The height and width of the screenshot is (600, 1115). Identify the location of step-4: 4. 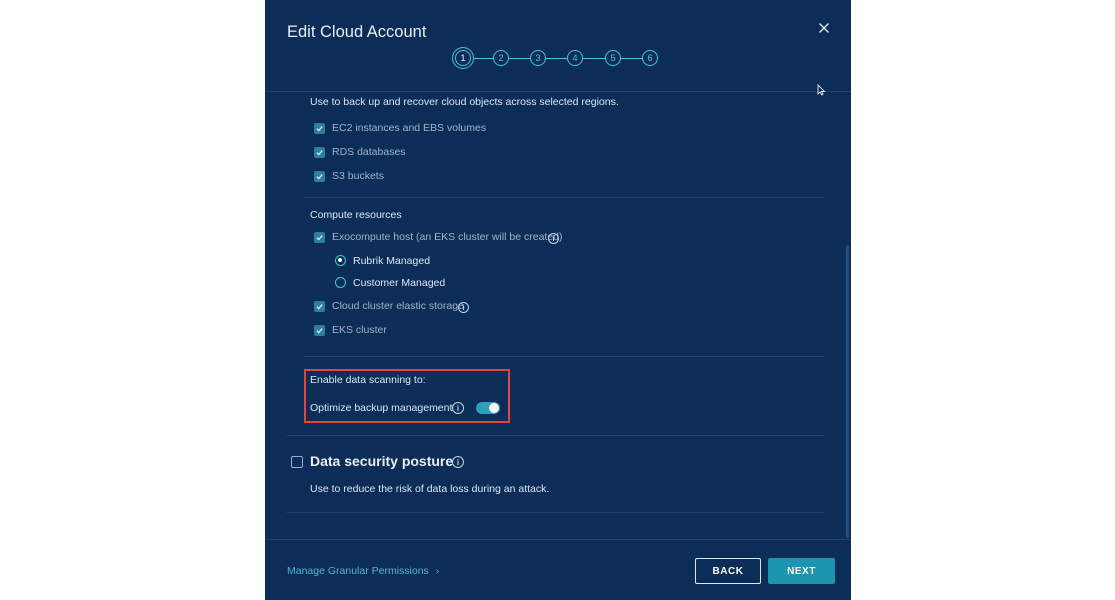
(575, 58).